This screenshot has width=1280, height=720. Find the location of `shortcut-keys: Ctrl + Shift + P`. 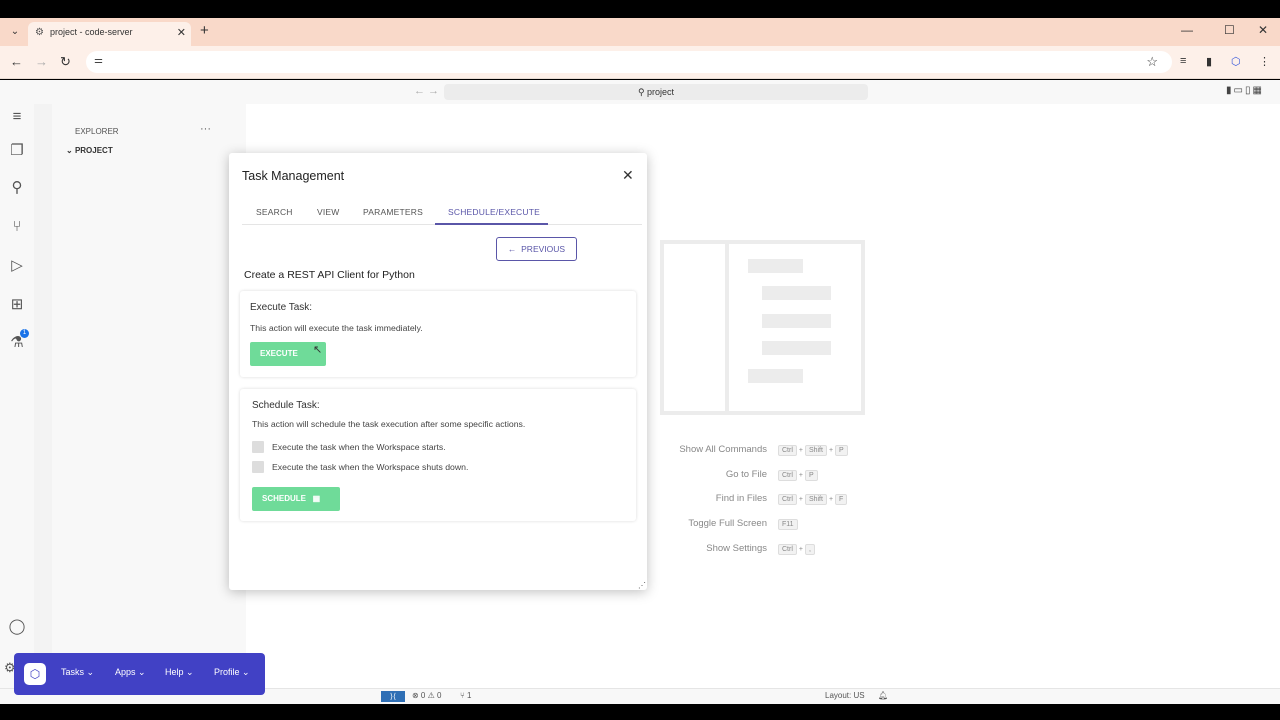

shortcut-keys: Ctrl + Shift + P is located at coordinates (814, 450).